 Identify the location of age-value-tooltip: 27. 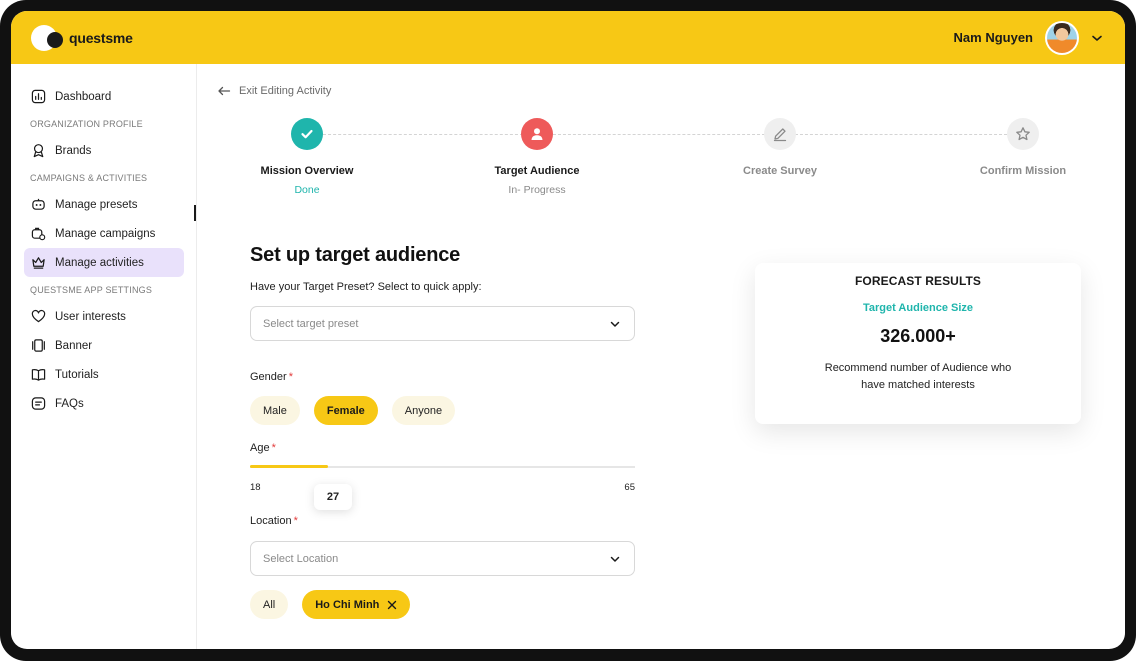
(333, 497).